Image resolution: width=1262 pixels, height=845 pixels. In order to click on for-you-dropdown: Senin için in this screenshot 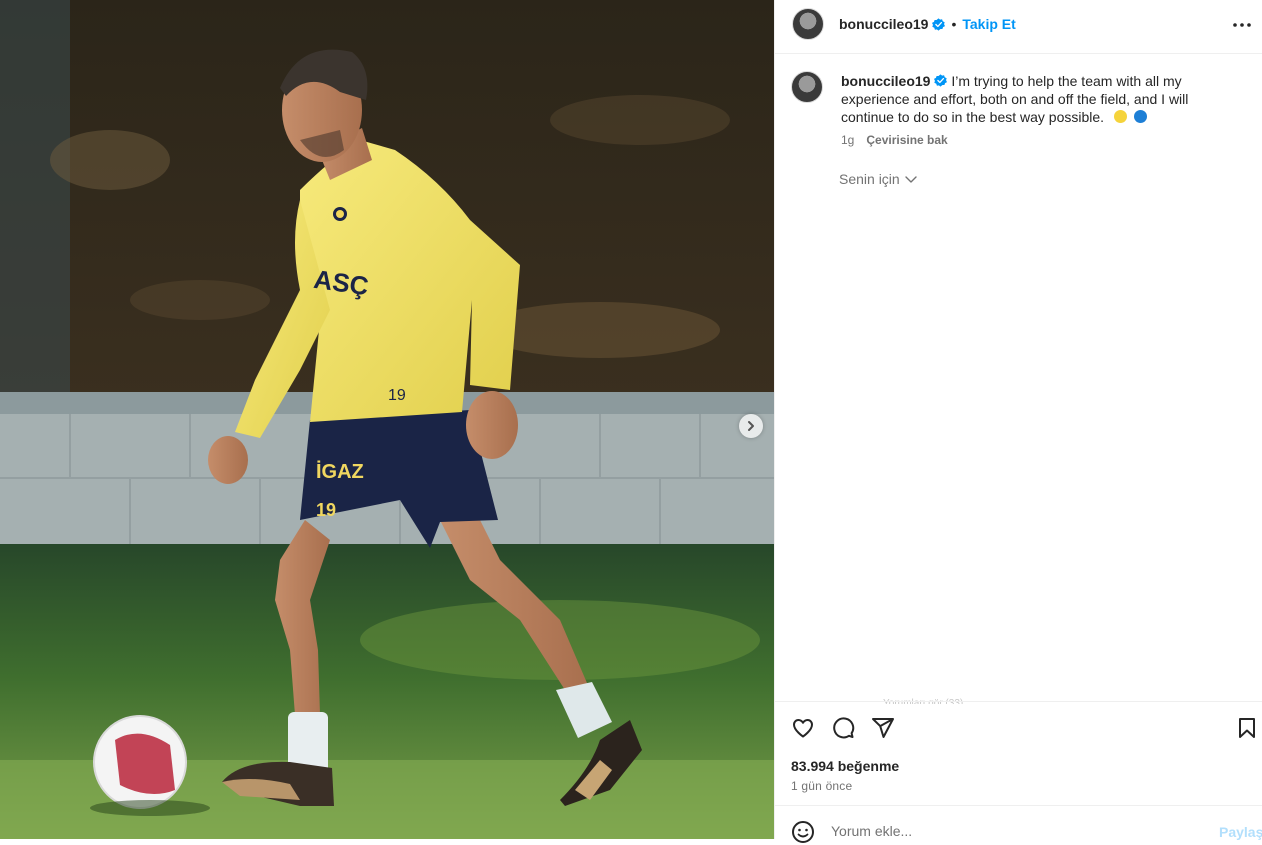, I will do `click(878, 179)`.